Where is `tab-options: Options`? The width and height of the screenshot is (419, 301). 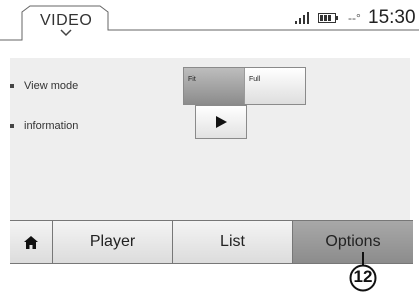 tab-options: Options is located at coordinates (353, 242).